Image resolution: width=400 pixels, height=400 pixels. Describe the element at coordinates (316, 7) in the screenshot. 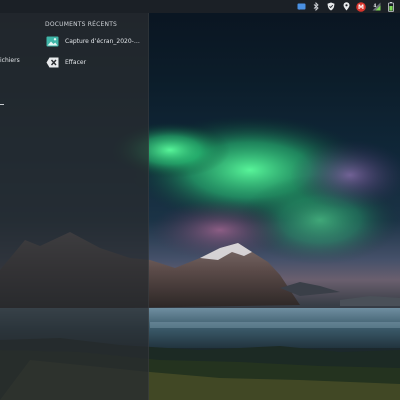

I see `bluetooth-icon` at that location.